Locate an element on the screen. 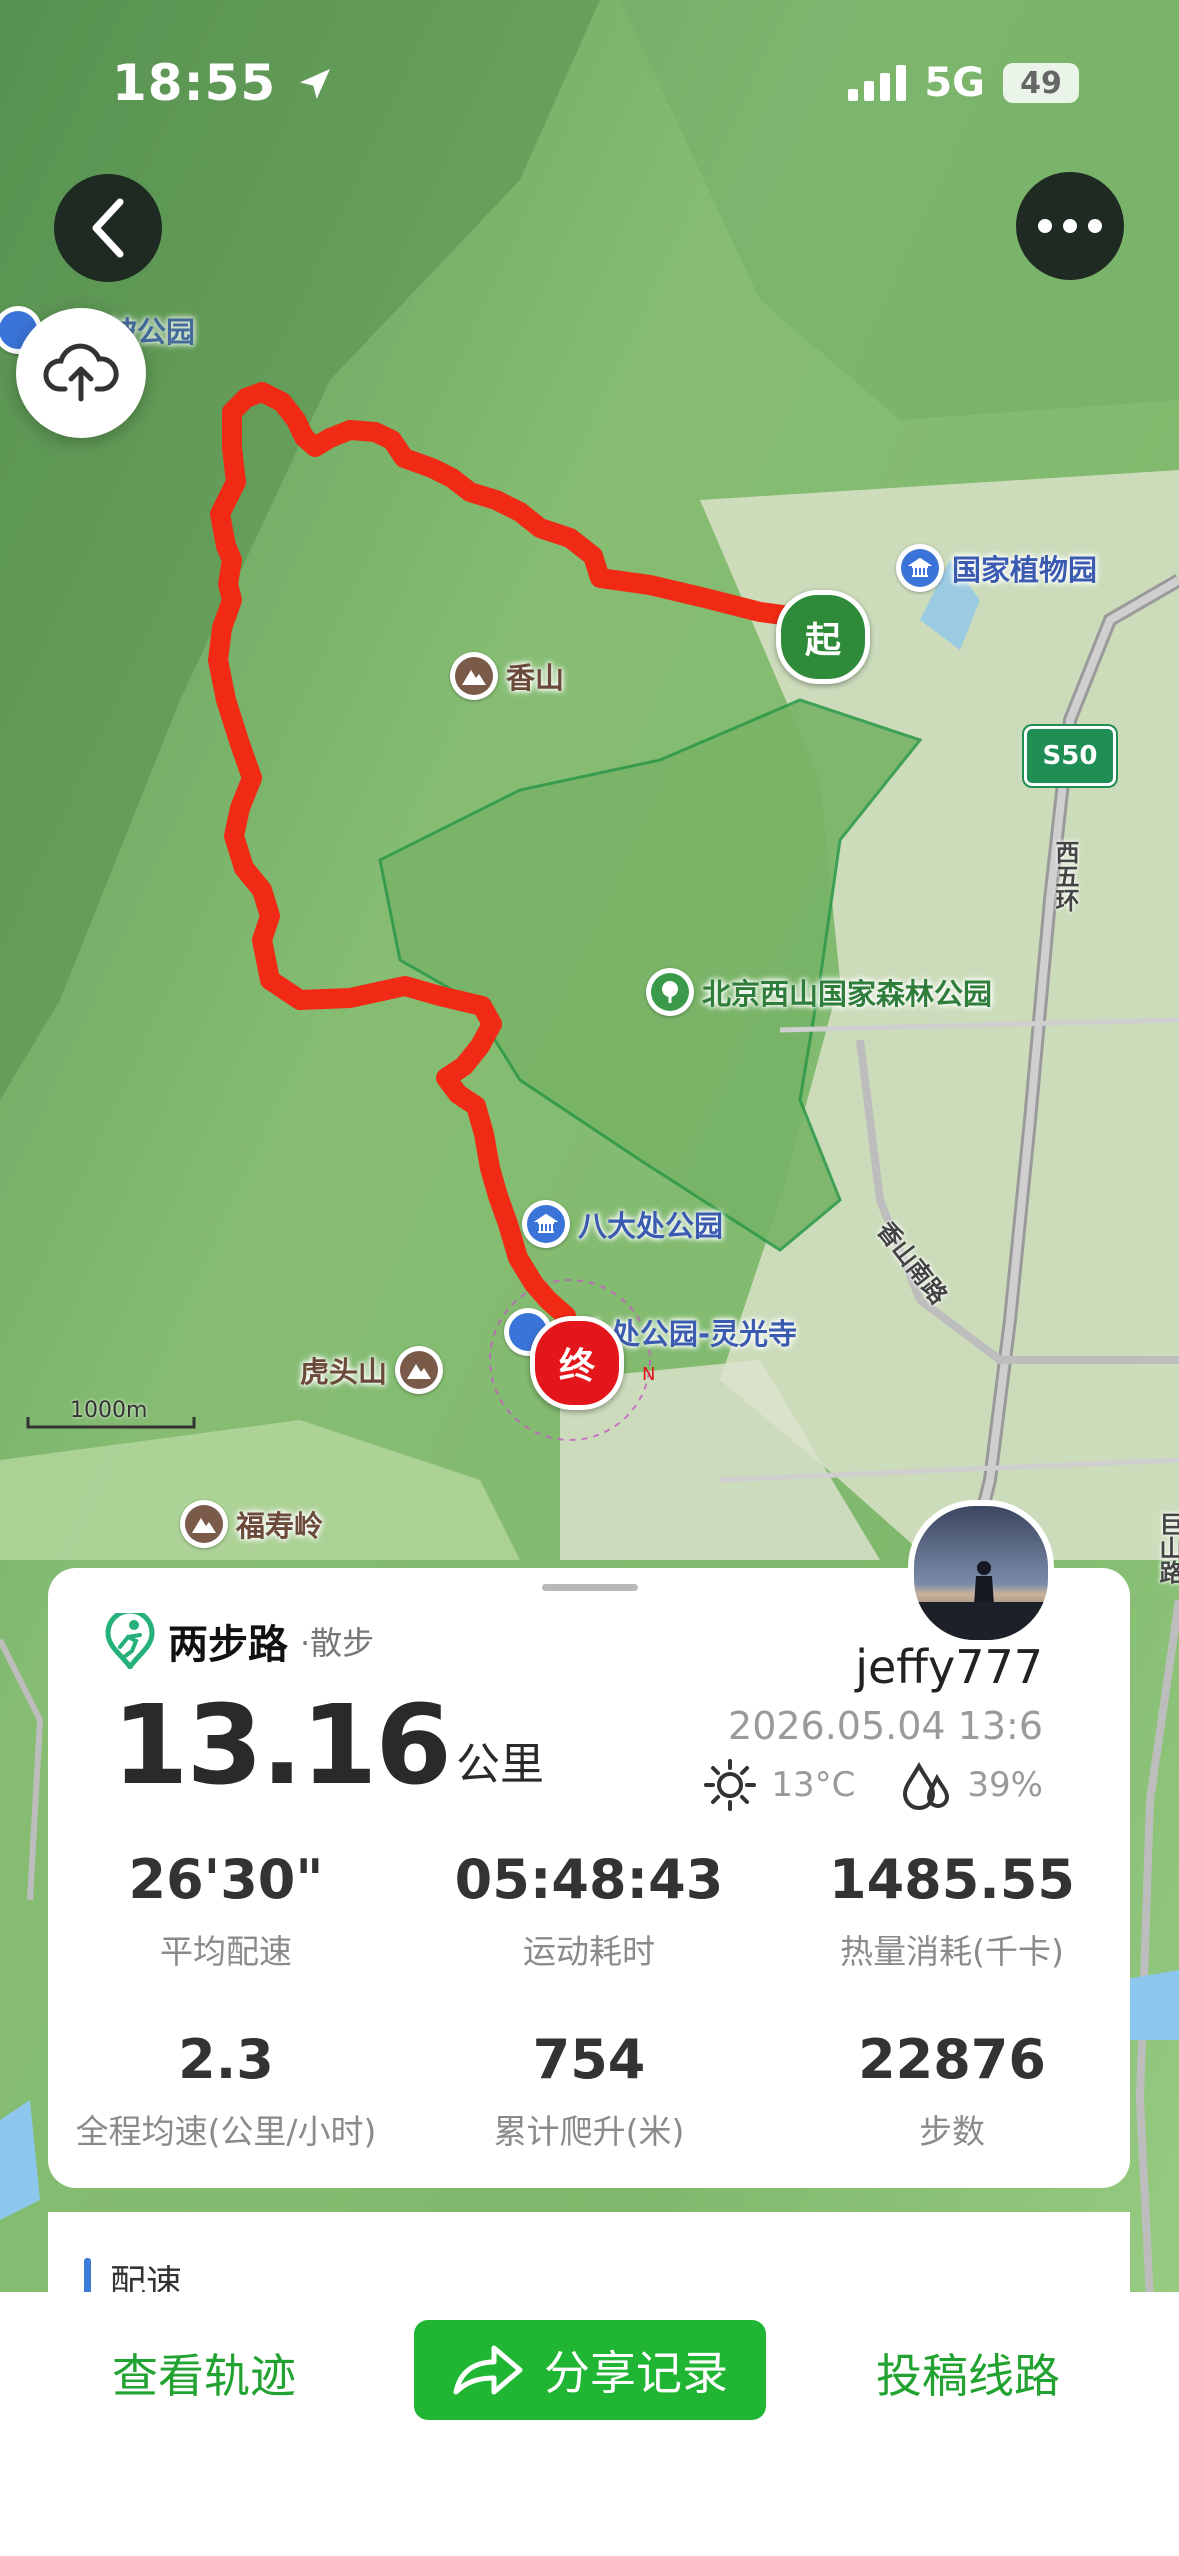 The height and width of the screenshot is (2556, 1179). stat-label: 全程均速(公里/小时) is located at coordinates (226, 2131).